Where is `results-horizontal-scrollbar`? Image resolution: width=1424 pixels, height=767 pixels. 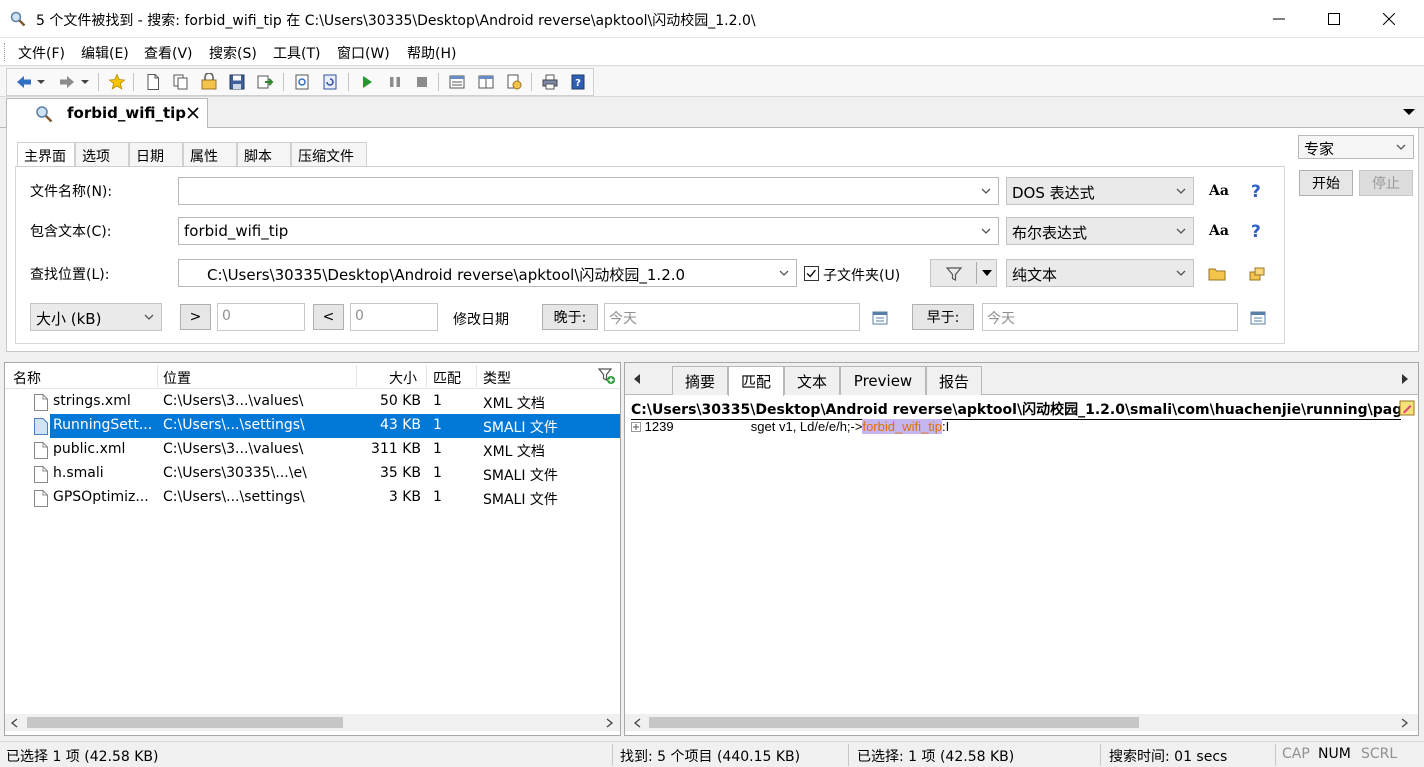
results-horizontal-scrollbar is located at coordinates (312, 722).